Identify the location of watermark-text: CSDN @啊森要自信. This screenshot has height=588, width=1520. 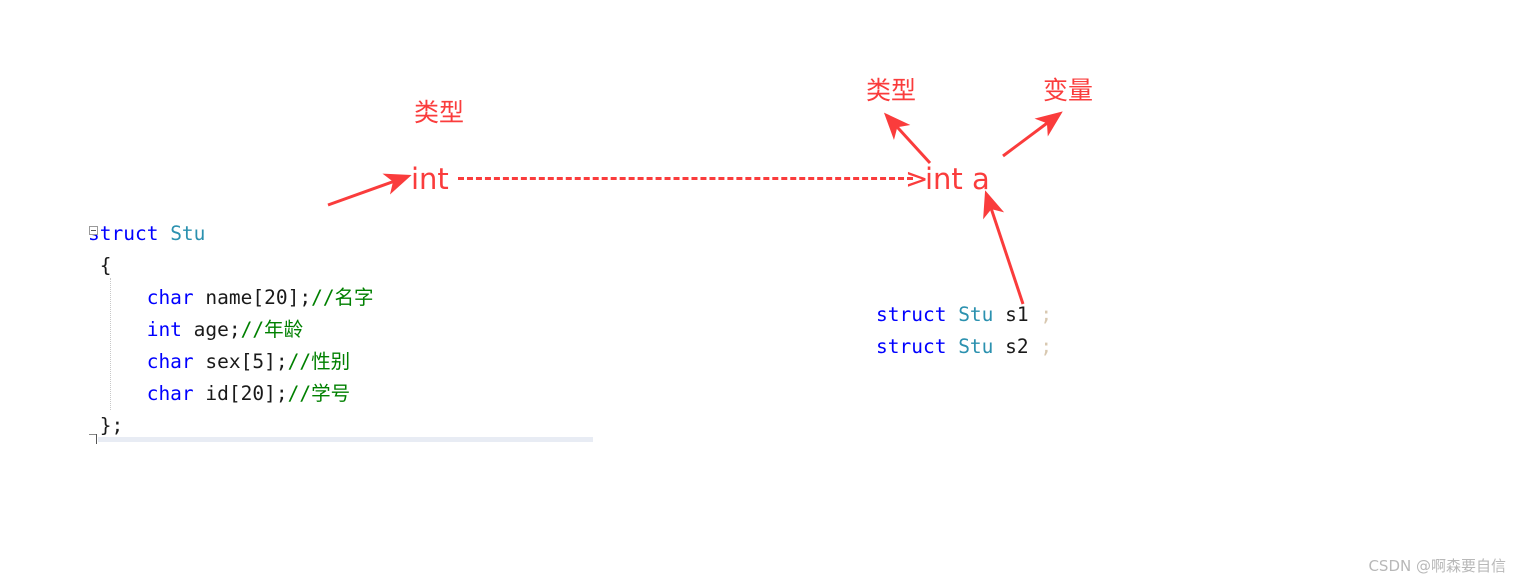
(1437, 566).